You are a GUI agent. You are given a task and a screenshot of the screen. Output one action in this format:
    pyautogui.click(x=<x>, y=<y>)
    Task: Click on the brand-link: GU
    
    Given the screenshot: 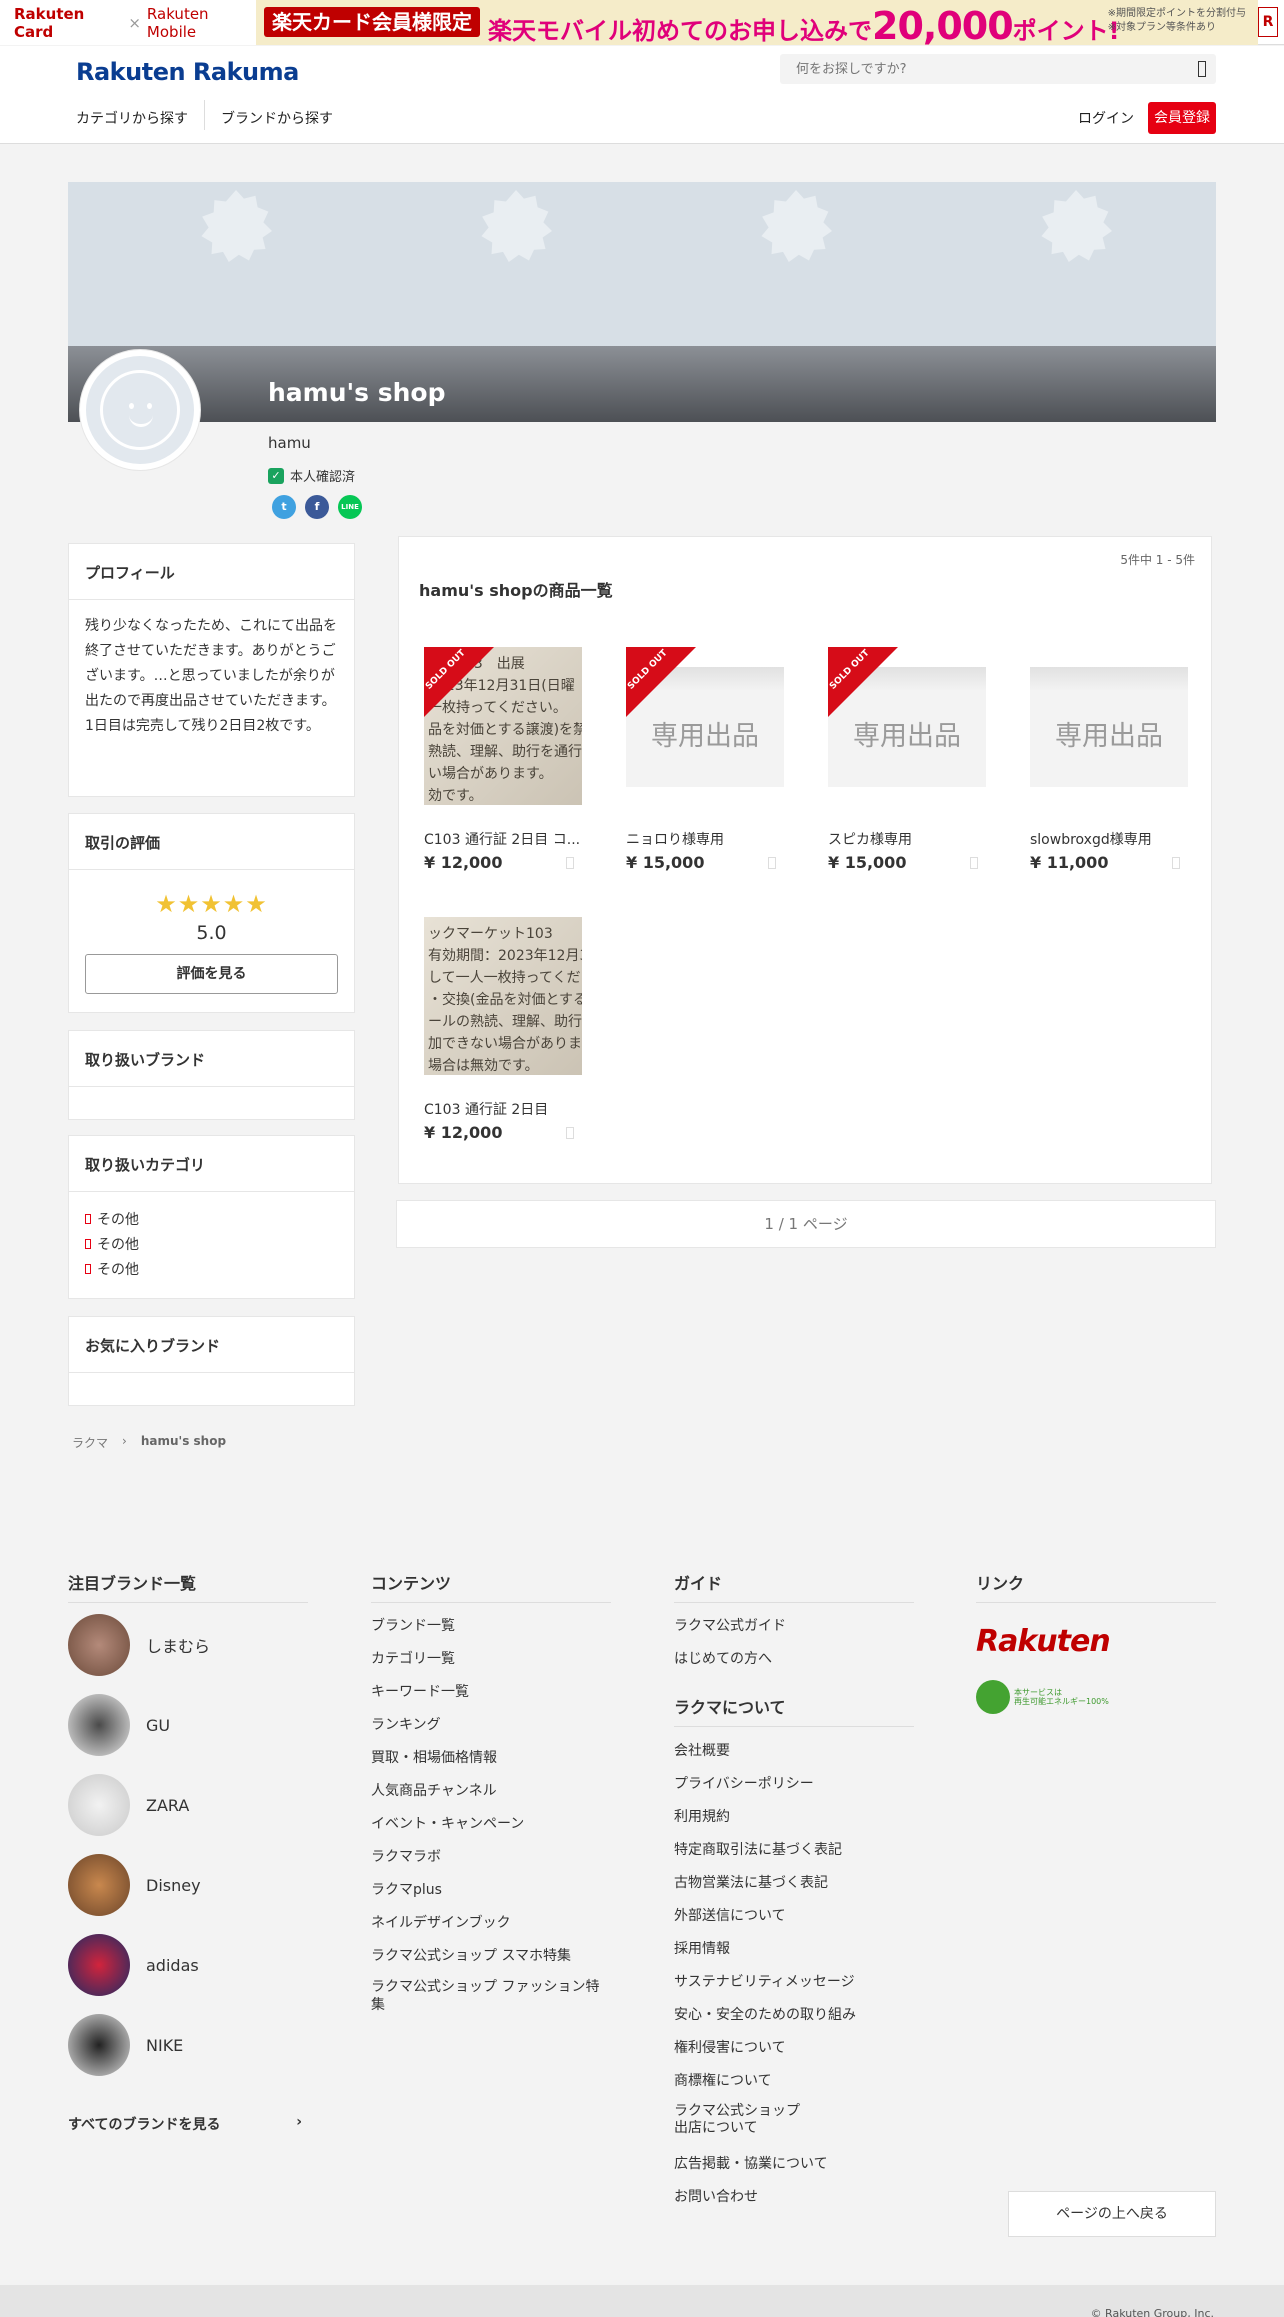 What is the action you would take?
    pyautogui.click(x=188, y=1725)
    